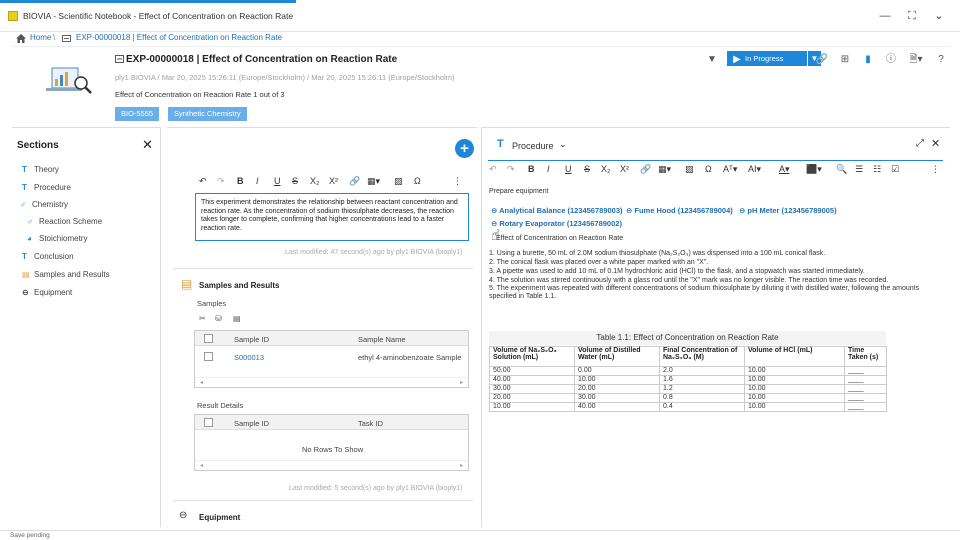 This screenshot has width=960, height=540. What do you see at coordinates (23, 204) in the screenshot?
I see `chemistry-icon: ♂` at bounding box center [23, 204].